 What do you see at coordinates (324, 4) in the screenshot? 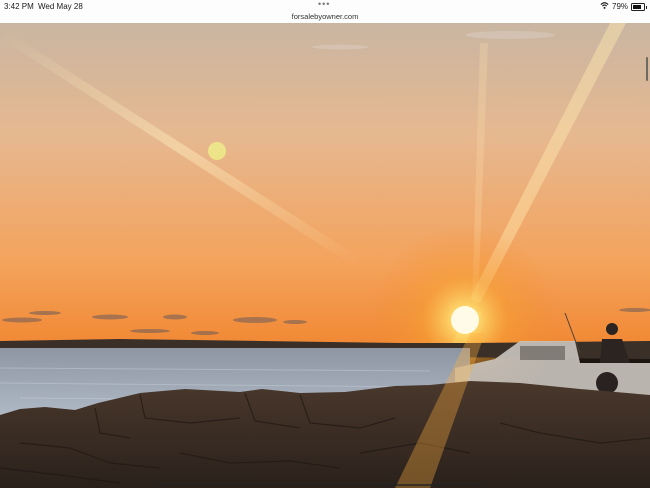
I see `multitask-dots-icon: •••` at bounding box center [324, 4].